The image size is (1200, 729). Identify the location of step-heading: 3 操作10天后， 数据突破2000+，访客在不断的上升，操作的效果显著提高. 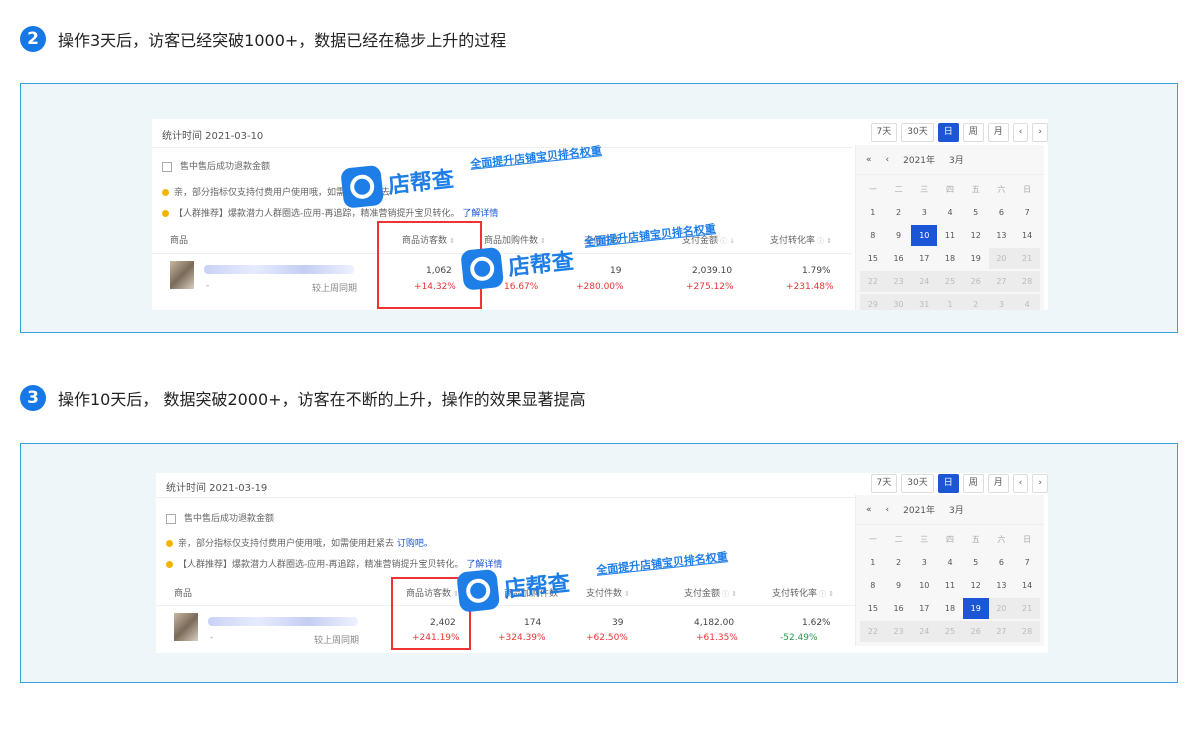
(303, 398).